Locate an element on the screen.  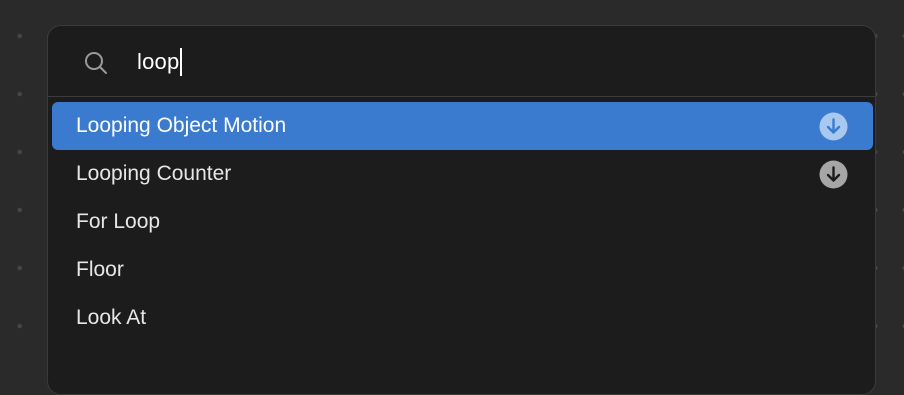
result-item-label: Look At is located at coordinates (111, 317).